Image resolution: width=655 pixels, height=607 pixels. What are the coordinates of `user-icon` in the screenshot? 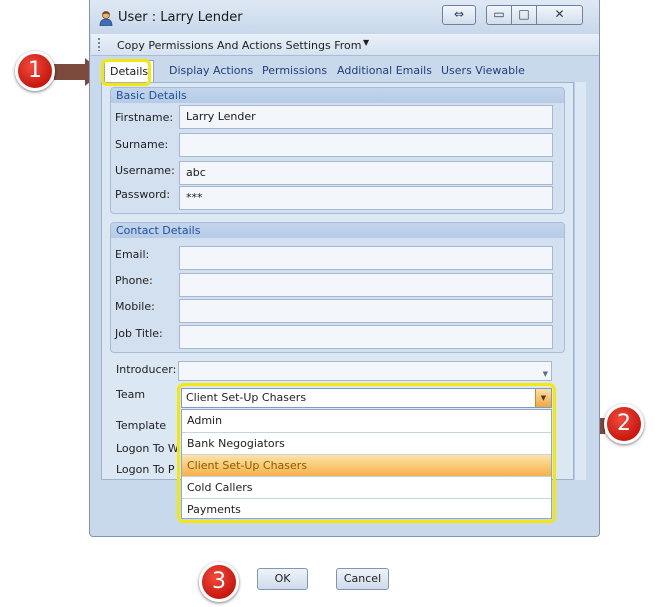 It's located at (106, 18).